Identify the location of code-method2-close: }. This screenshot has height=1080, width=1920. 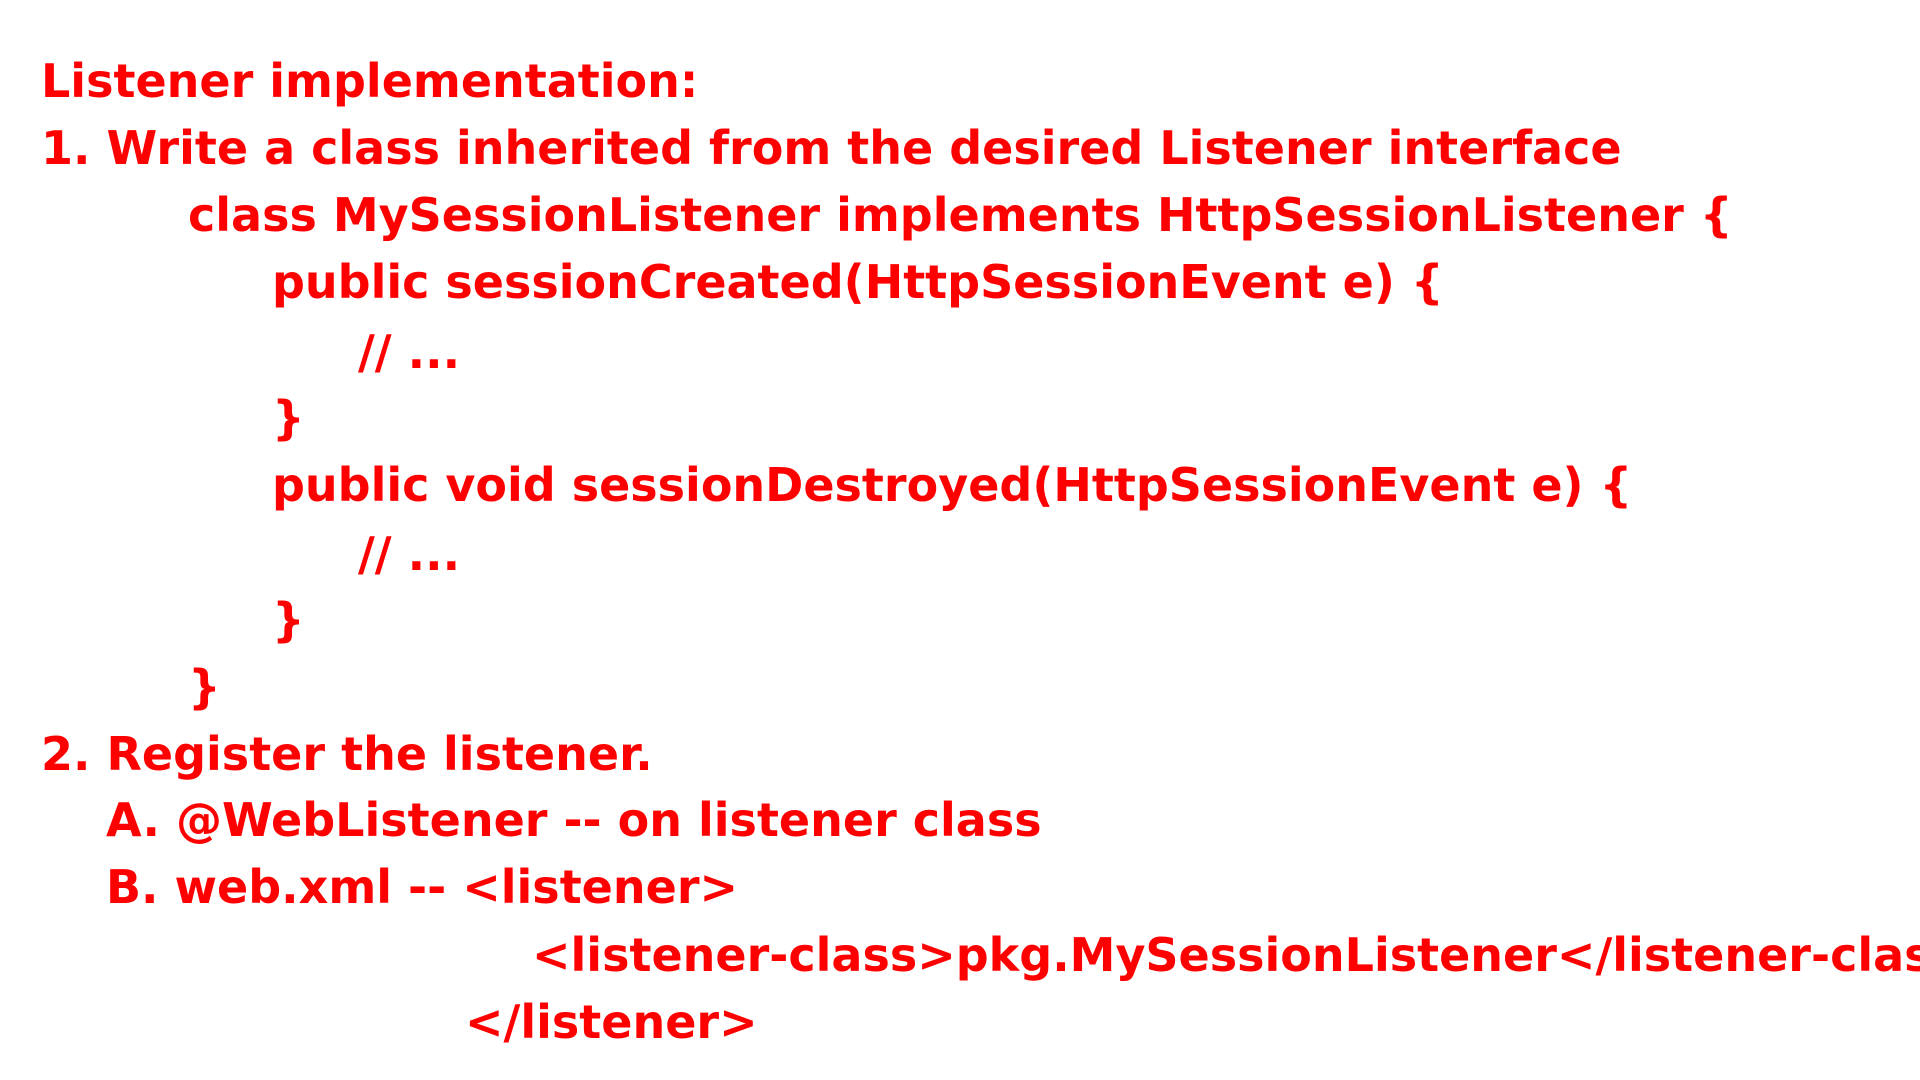
(288, 620).